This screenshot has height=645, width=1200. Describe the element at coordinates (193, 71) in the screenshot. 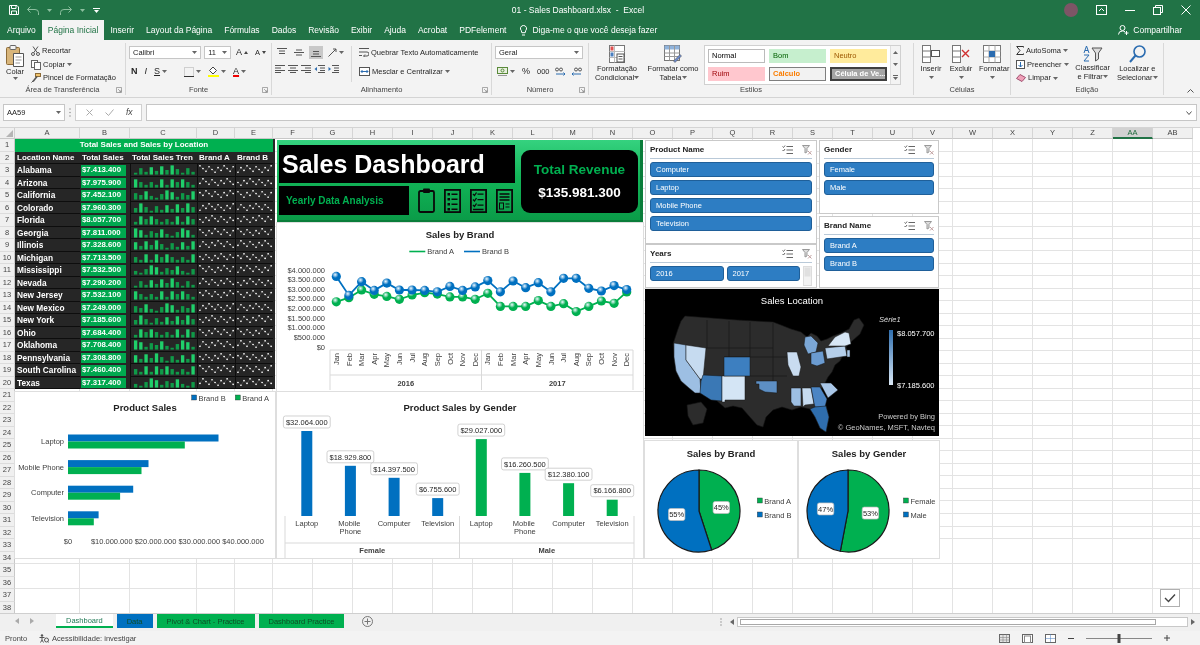

I see `borders-button` at that location.